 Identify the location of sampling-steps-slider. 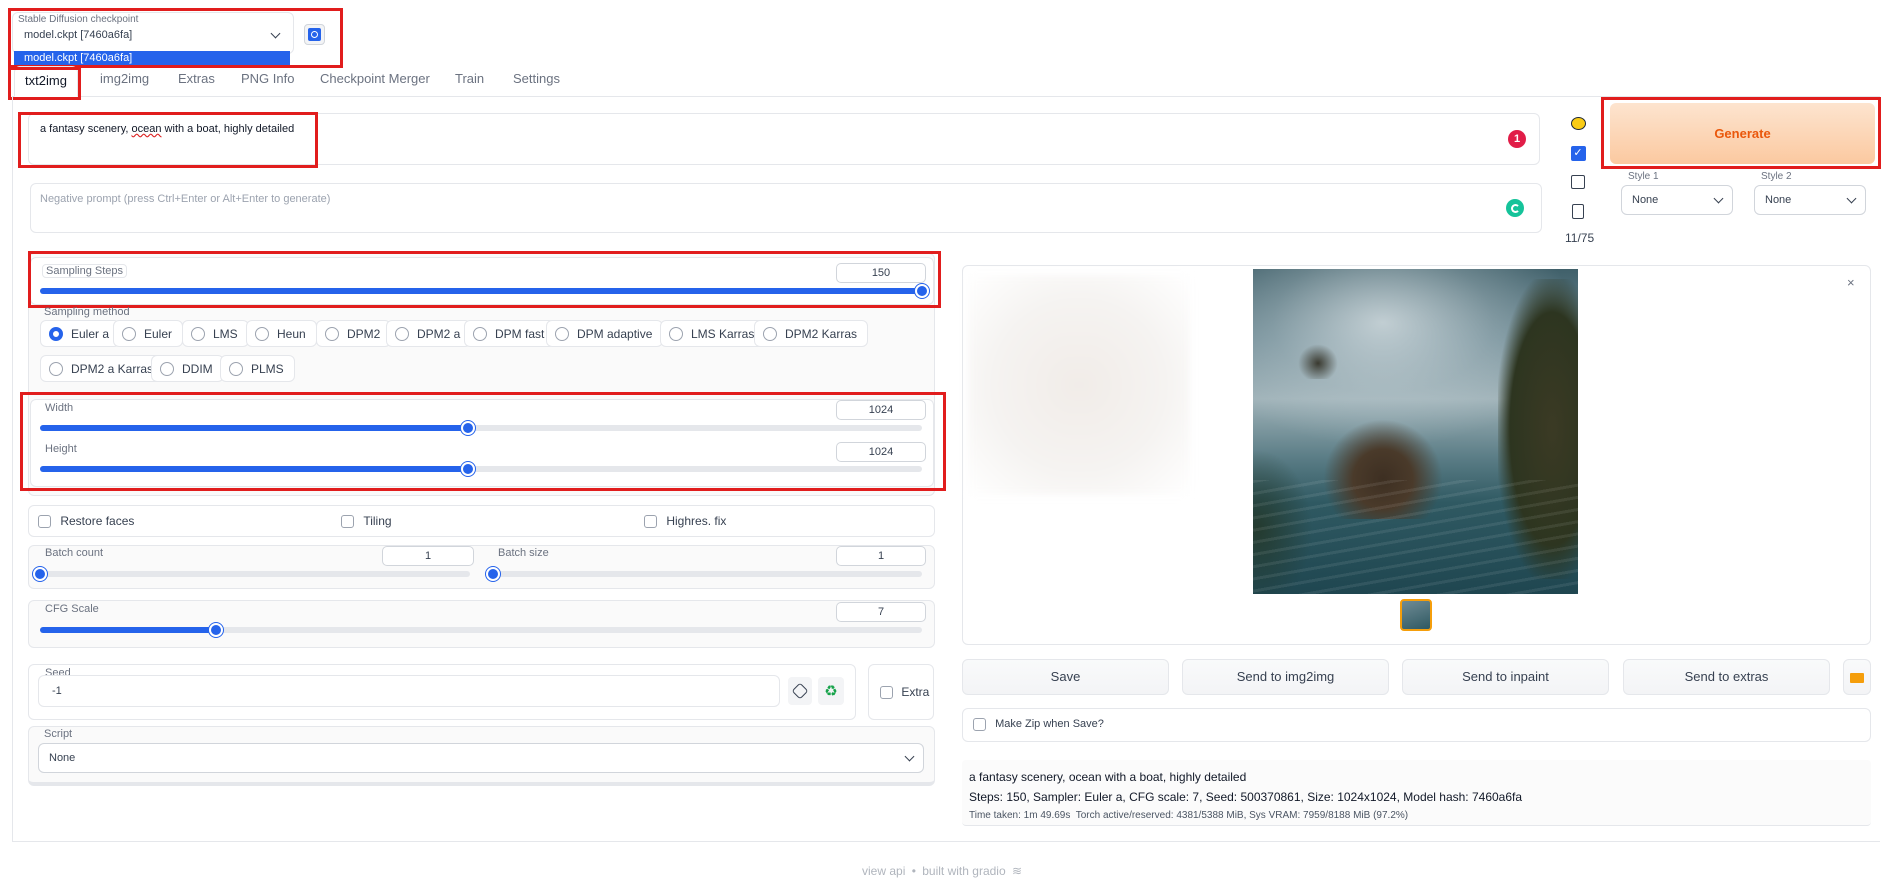
(484, 291).